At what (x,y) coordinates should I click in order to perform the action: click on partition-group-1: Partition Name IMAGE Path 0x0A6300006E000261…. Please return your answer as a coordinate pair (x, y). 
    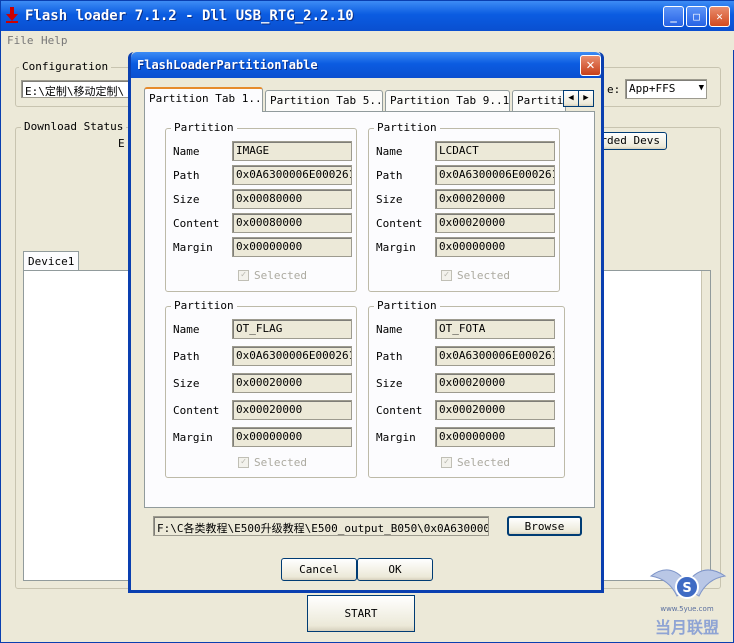
    Looking at the image, I should click on (261, 206).